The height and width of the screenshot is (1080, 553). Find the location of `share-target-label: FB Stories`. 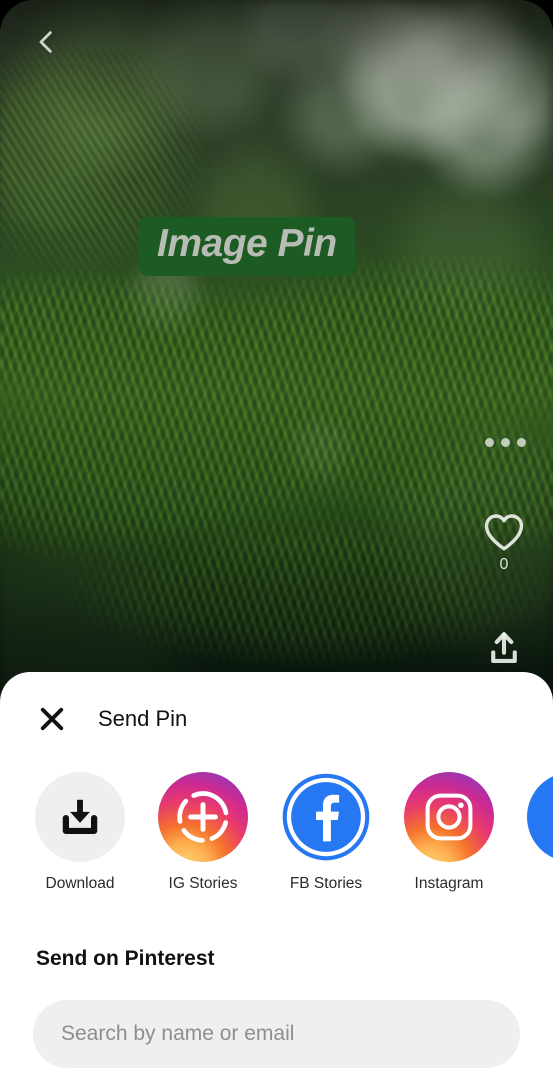

share-target-label: FB Stories is located at coordinates (326, 883).